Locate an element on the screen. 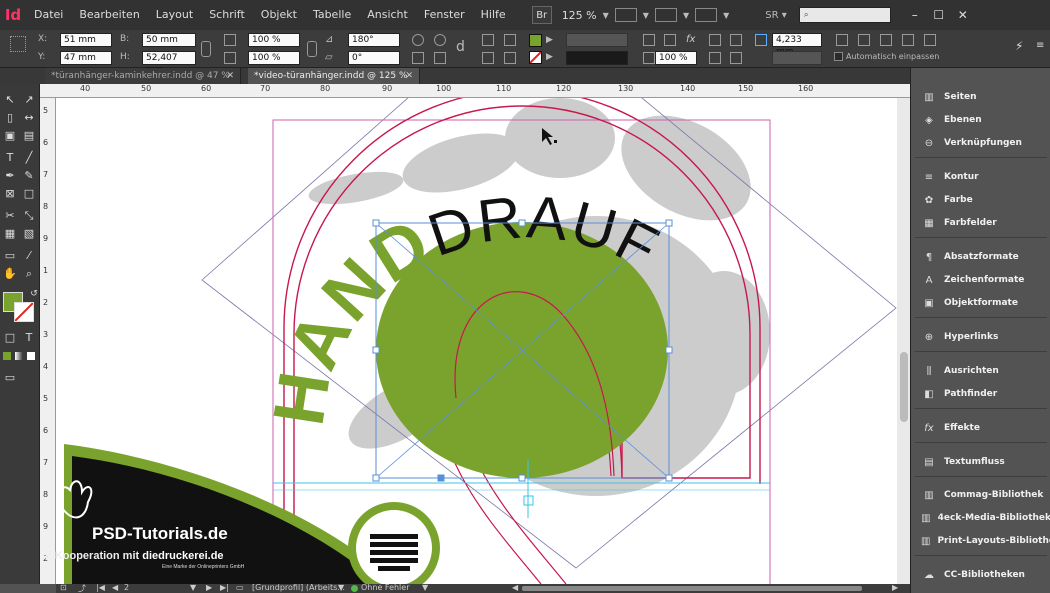 This screenshot has width=1050, height=593. preflight-dropdown-icon: ▼ is located at coordinates (425, 587).